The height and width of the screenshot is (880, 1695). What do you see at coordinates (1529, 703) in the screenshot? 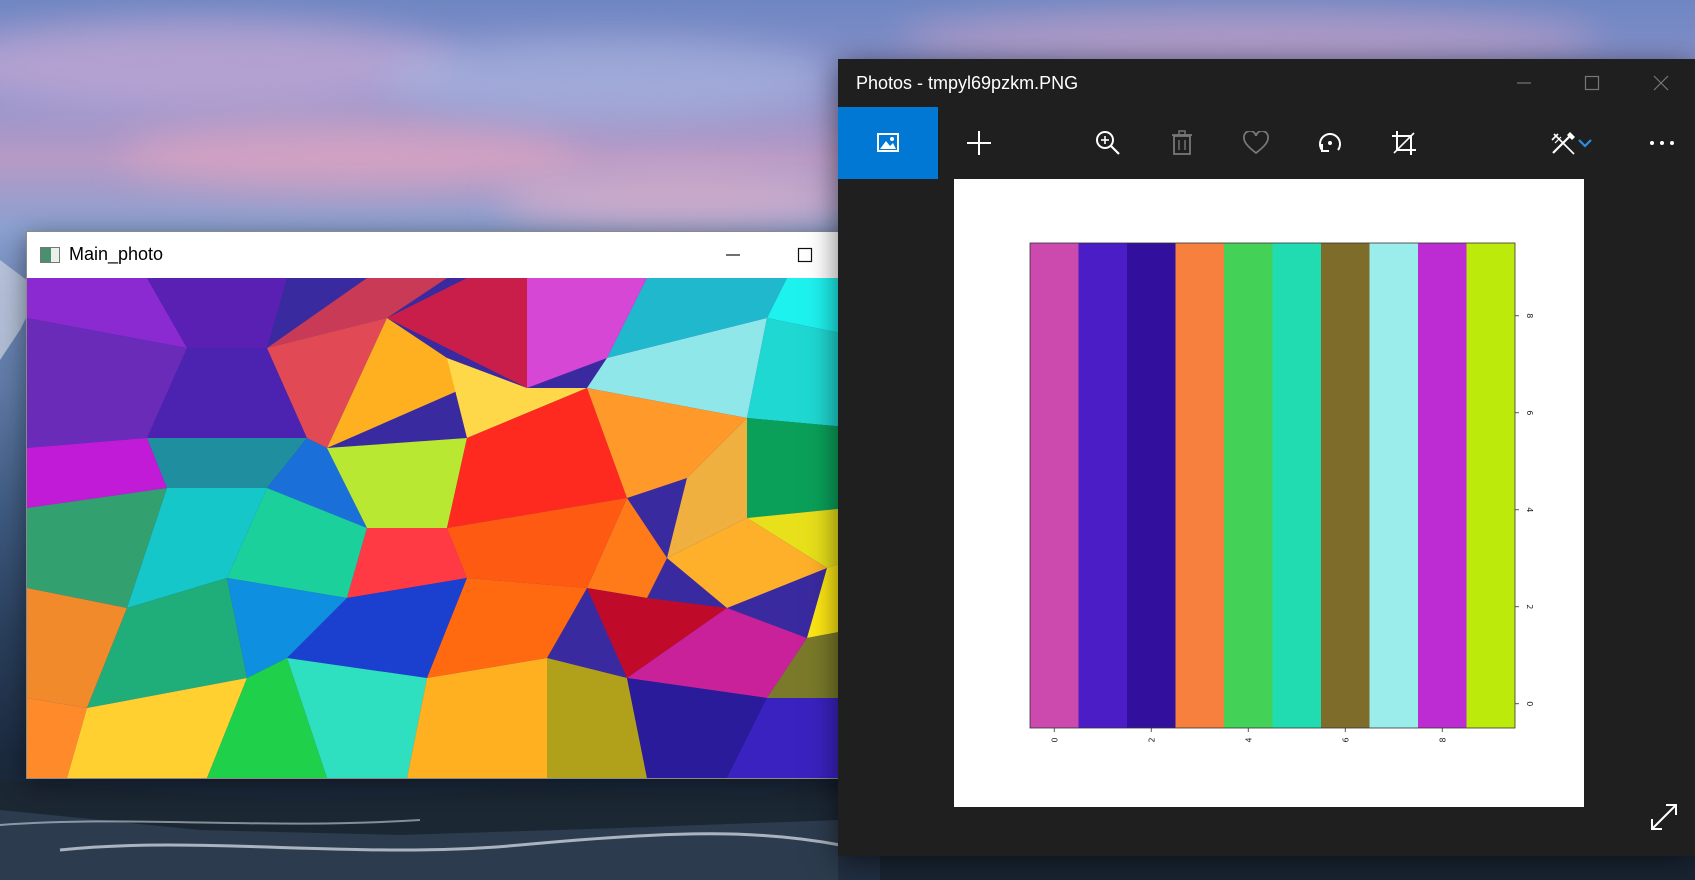
I see `y-tick-label: 0` at bounding box center [1529, 703].